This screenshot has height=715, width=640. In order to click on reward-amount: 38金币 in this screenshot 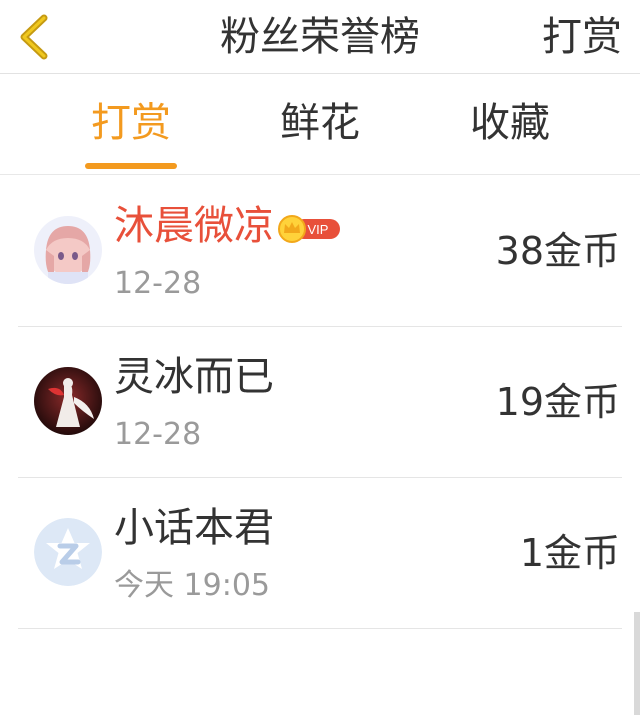, I will do `click(557, 251)`.